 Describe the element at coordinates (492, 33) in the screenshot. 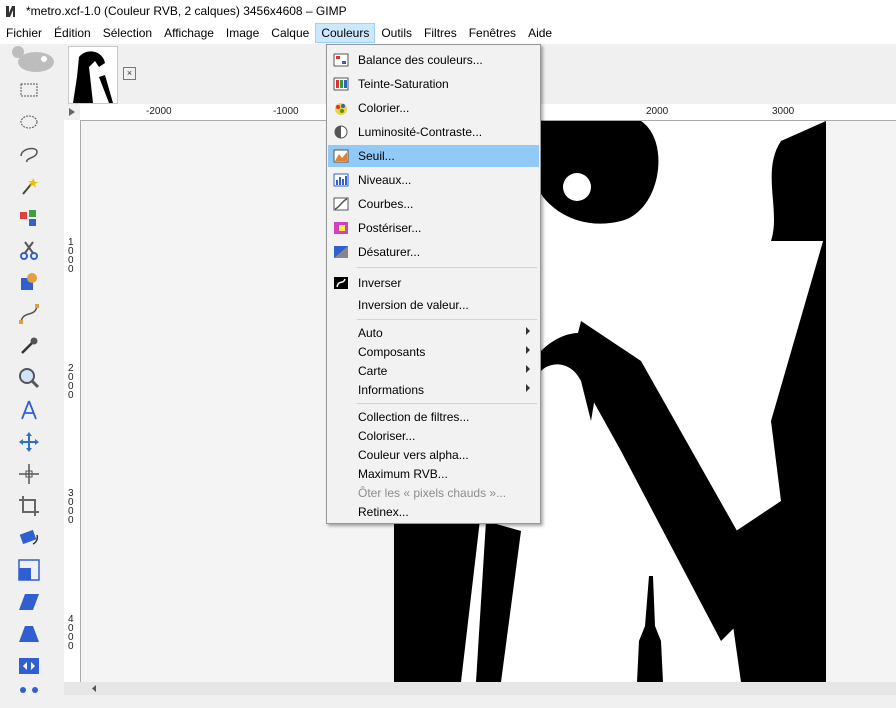

I see `menu-fenetres: Fenêtres` at that location.